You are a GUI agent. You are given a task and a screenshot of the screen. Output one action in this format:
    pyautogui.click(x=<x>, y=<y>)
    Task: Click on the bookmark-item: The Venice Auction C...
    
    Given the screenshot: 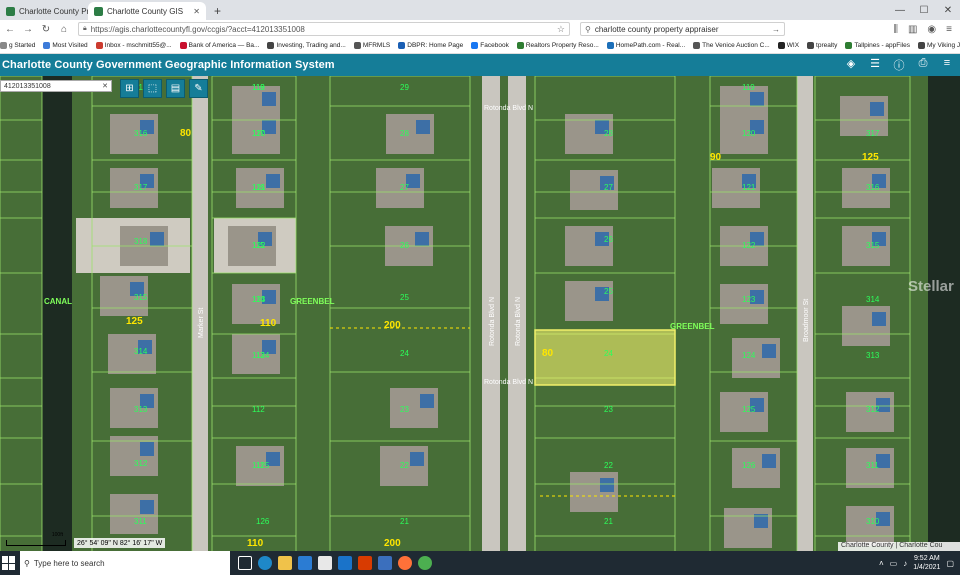 What is the action you would take?
    pyautogui.click(x=731, y=45)
    